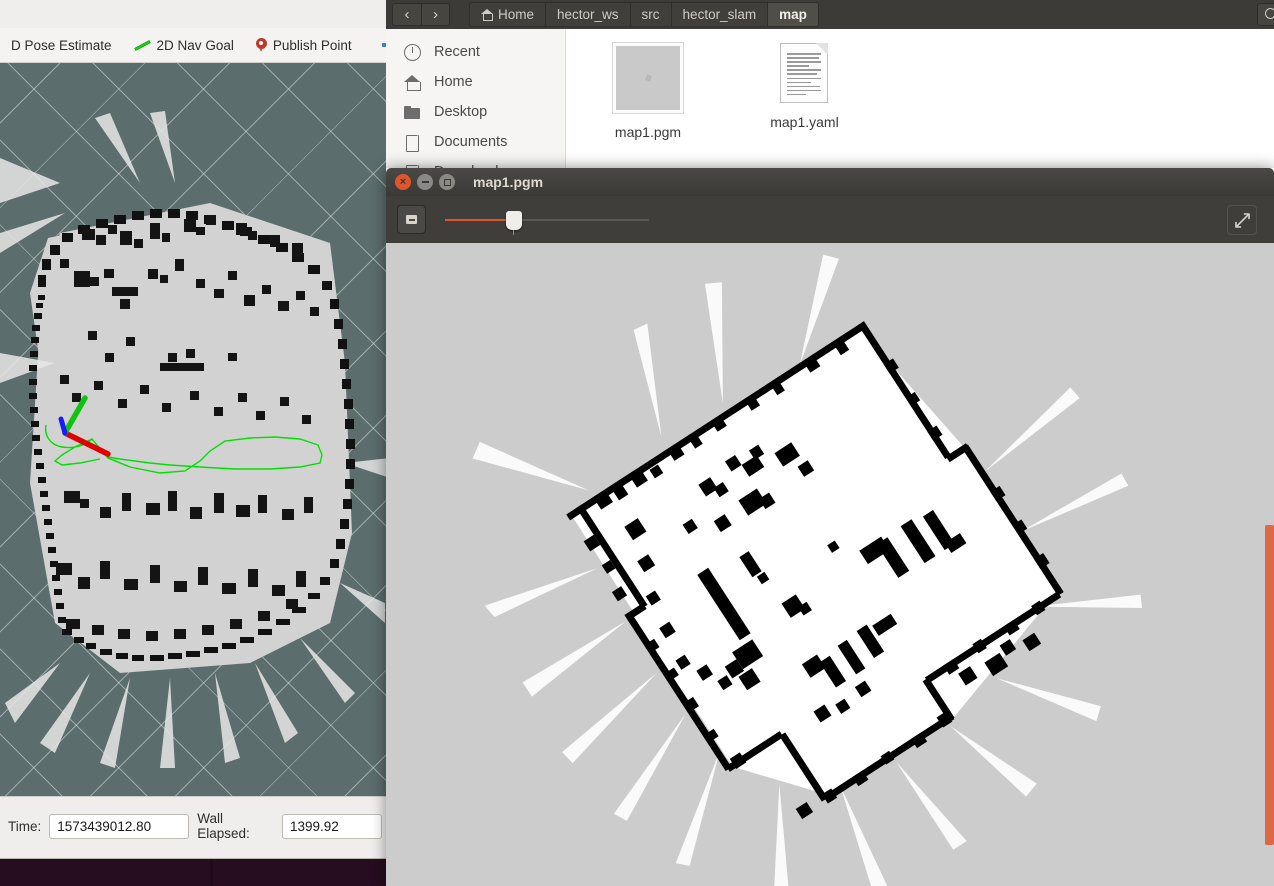 The height and width of the screenshot is (886, 1274). I want to click on pose-estimate-label: D Pose Estimate, so click(61, 45).